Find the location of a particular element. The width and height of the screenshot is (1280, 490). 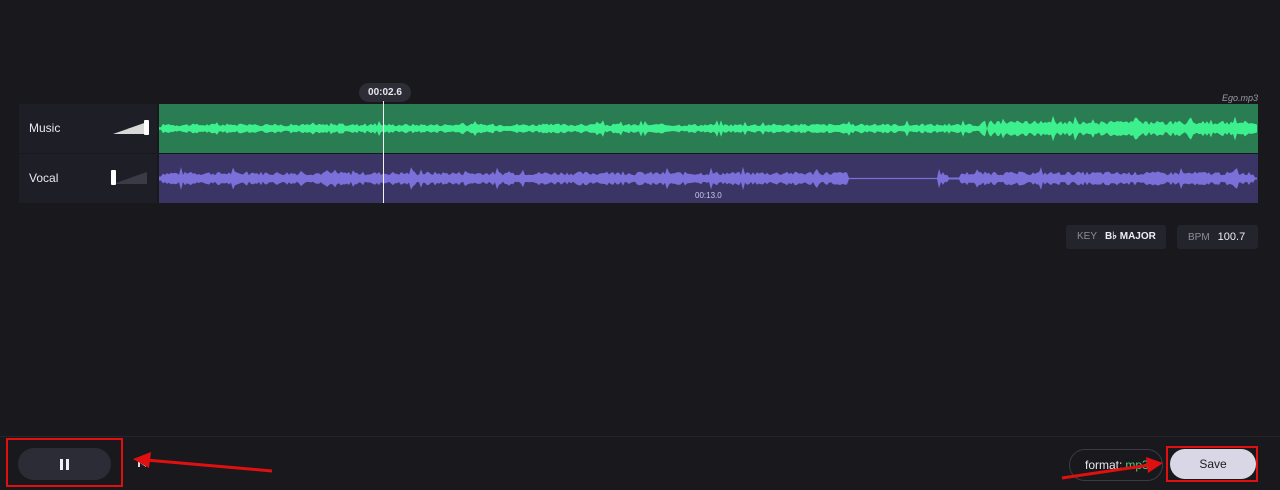

pause-arrow is located at coordinates (209, 465).